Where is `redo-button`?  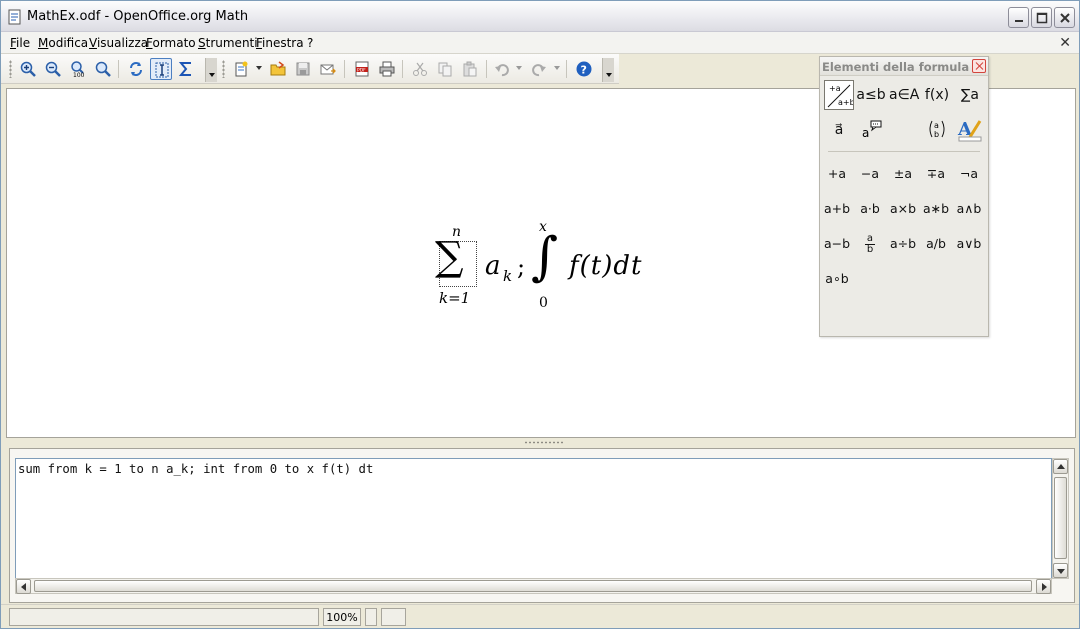
redo-button is located at coordinates (539, 69).